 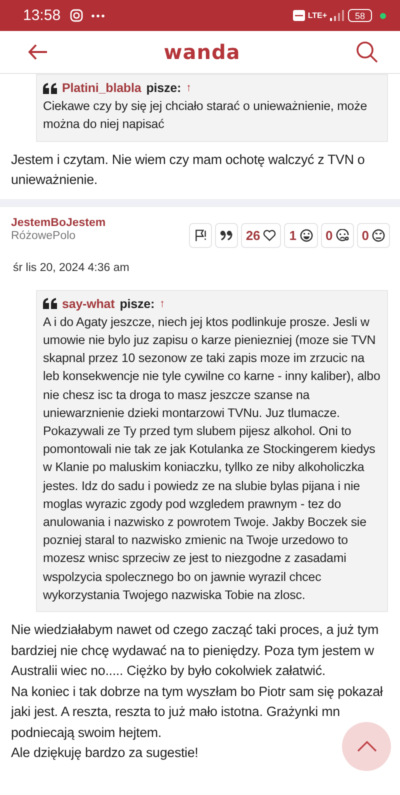 What do you see at coordinates (360, 15) in the screenshot?
I see `battery-level: 58` at bounding box center [360, 15].